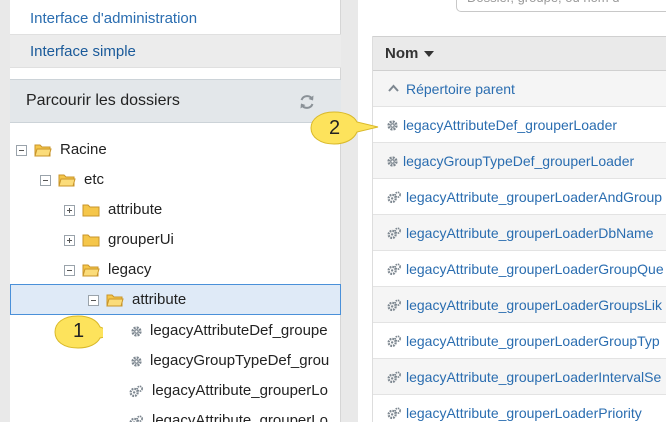 This screenshot has width=666, height=422. What do you see at coordinates (402, 53) in the screenshot?
I see `column-header-label: Nom` at bounding box center [402, 53].